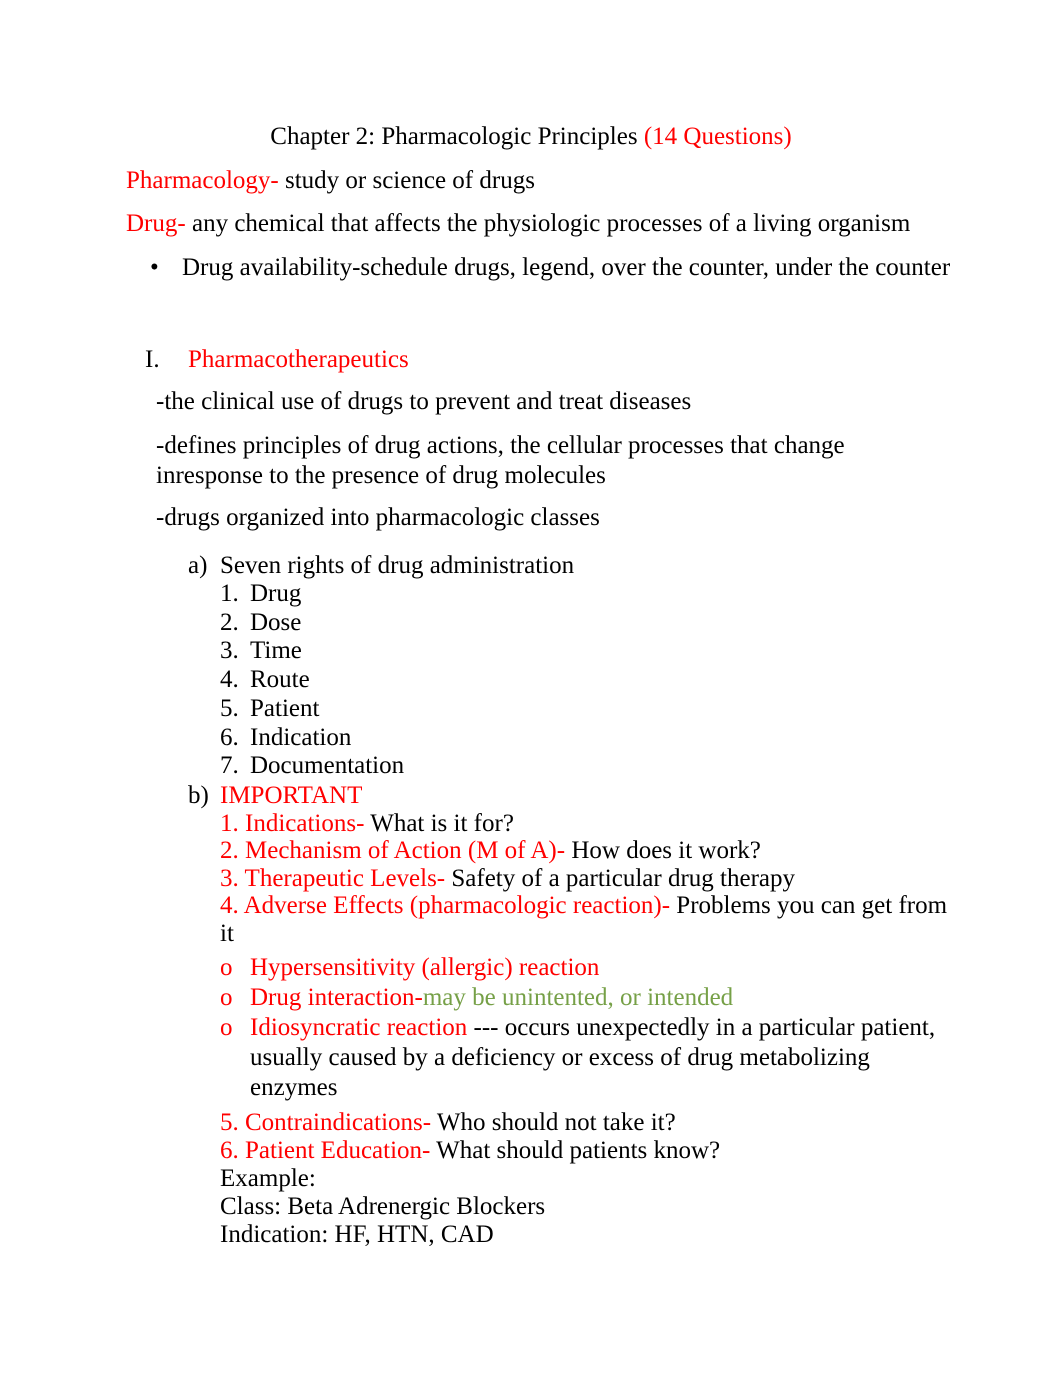  I want to click on number-marker: 4., so click(229, 680).